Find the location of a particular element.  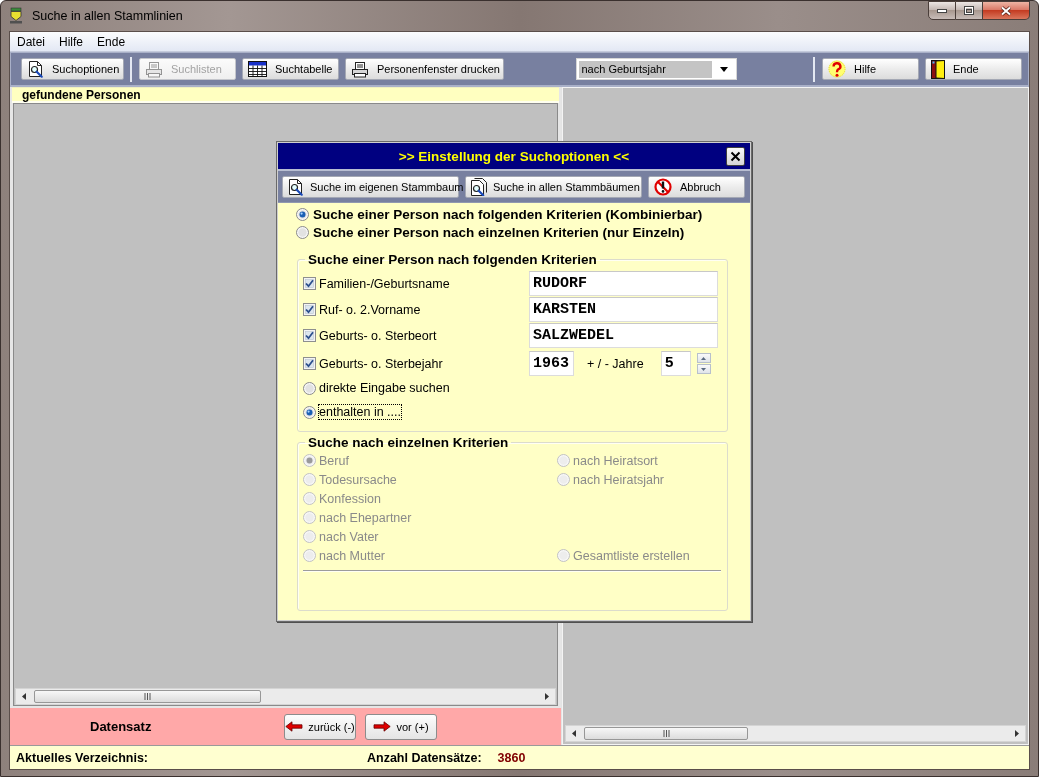

record-count-label: Anzahl Datensätze: is located at coordinates (424, 757).